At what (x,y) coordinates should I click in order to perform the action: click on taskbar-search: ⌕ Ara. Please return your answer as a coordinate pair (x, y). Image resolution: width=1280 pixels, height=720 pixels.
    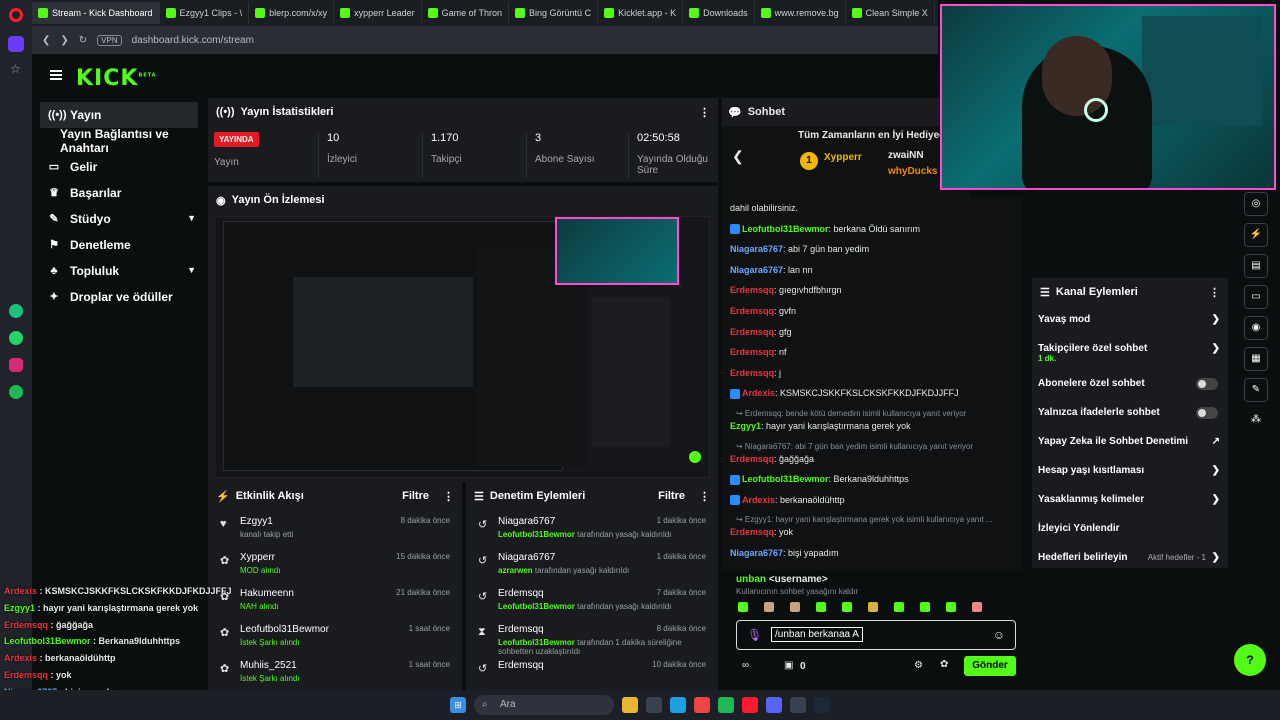
    Looking at the image, I should click on (544, 705).